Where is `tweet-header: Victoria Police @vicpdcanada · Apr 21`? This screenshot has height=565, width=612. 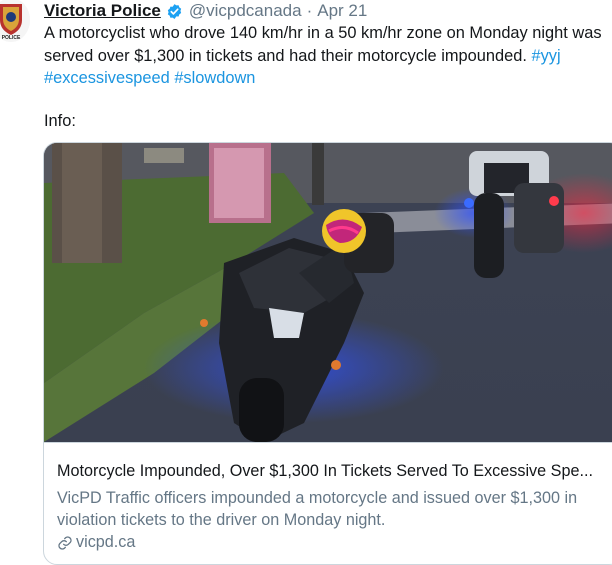
tweet-header: Victoria Police @vicpdcanada · Apr 21 is located at coordinates (205, 11).